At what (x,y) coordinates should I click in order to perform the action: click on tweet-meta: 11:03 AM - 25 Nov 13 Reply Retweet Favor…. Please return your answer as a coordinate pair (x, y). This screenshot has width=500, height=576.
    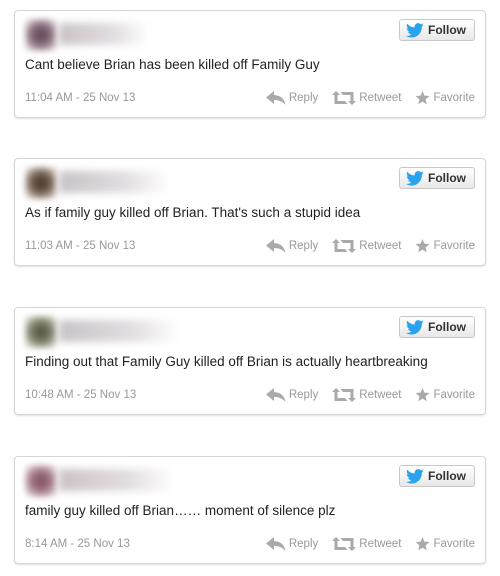
    Looking at the image, I should click on (250, 246).